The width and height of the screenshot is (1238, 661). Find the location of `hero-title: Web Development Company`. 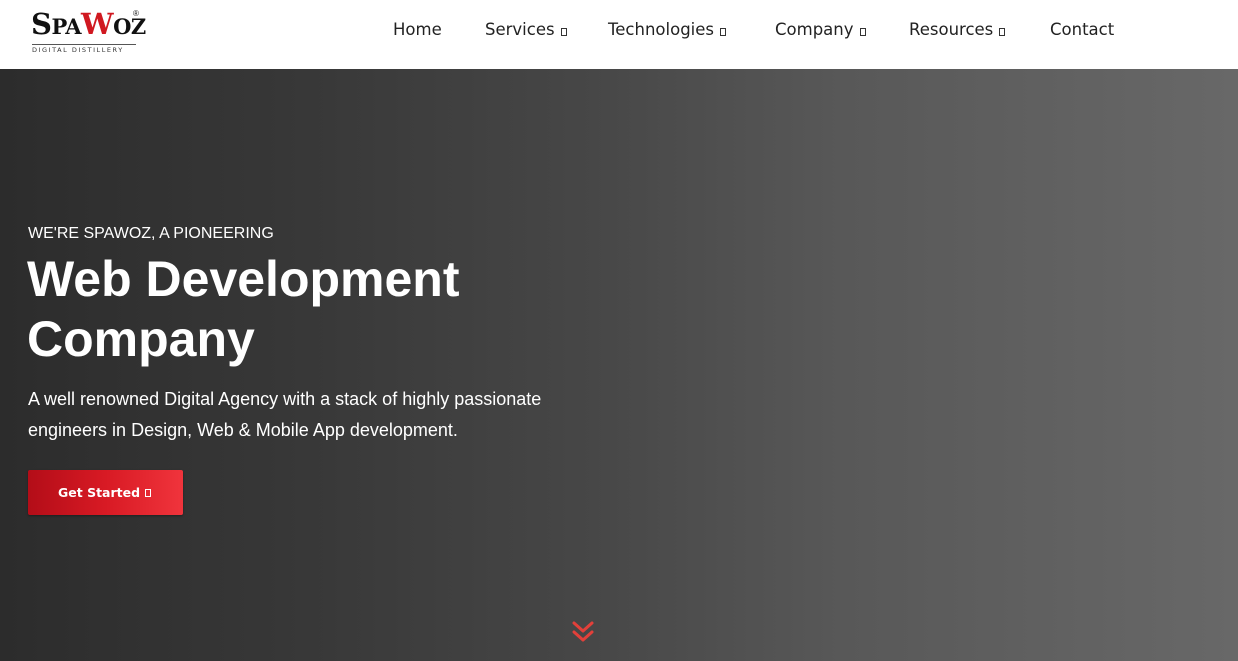

hero-title: Web Development Company is located at coordinates (307, 309).